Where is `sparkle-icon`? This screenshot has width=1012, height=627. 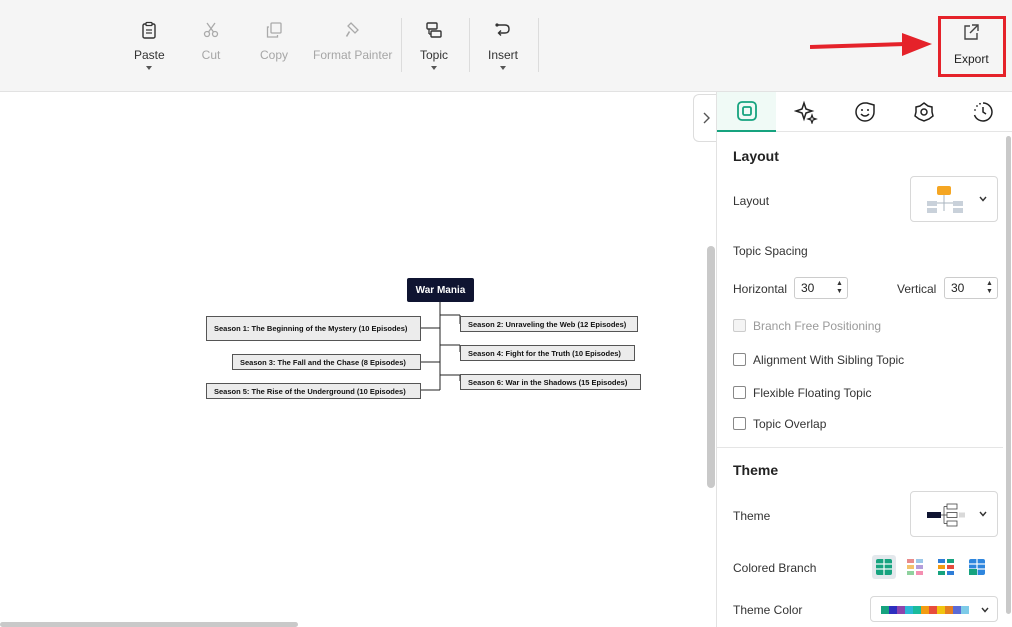
sparkle-icon is located at coordinates (805, 112).